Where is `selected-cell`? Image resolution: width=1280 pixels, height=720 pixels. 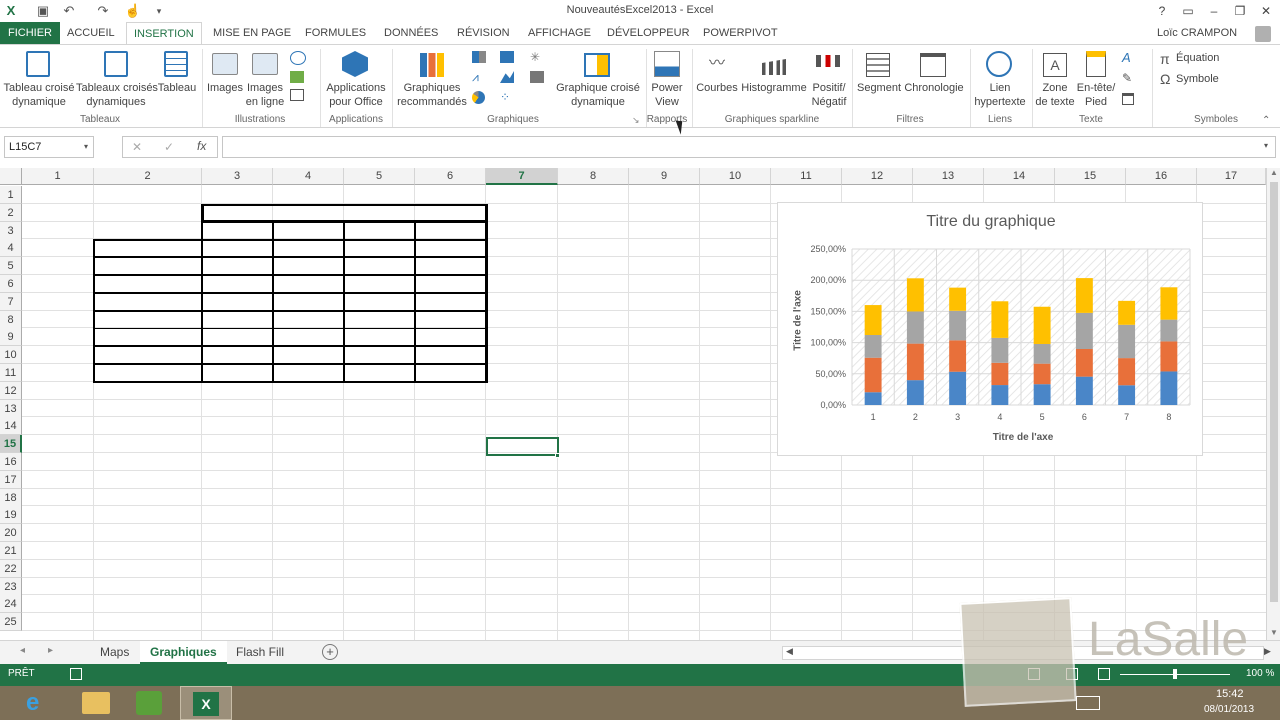
selected-cell is located at coordinates (522, 446).